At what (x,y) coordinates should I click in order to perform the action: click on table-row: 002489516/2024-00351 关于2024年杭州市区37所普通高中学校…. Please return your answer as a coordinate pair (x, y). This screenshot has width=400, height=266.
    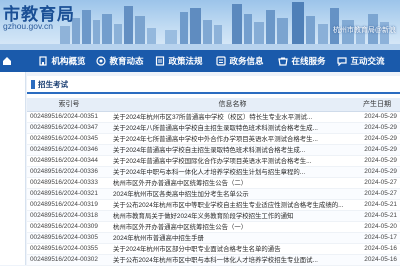
    Looking at the image, I should click on (213, 117).